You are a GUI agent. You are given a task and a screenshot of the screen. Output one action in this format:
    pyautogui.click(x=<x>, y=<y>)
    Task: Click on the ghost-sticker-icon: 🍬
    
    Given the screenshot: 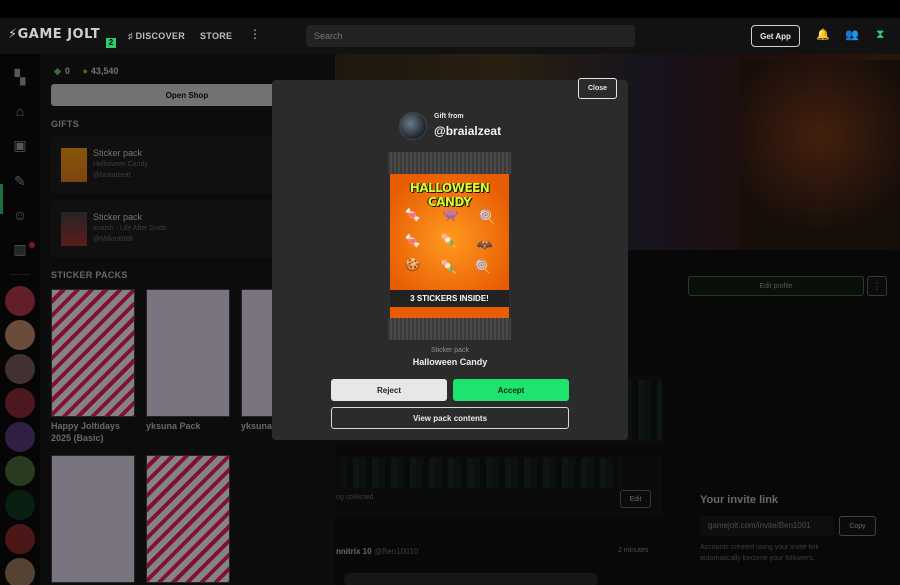 What is the action you would take?
    pyautogui.click(x=413, y=214)
    